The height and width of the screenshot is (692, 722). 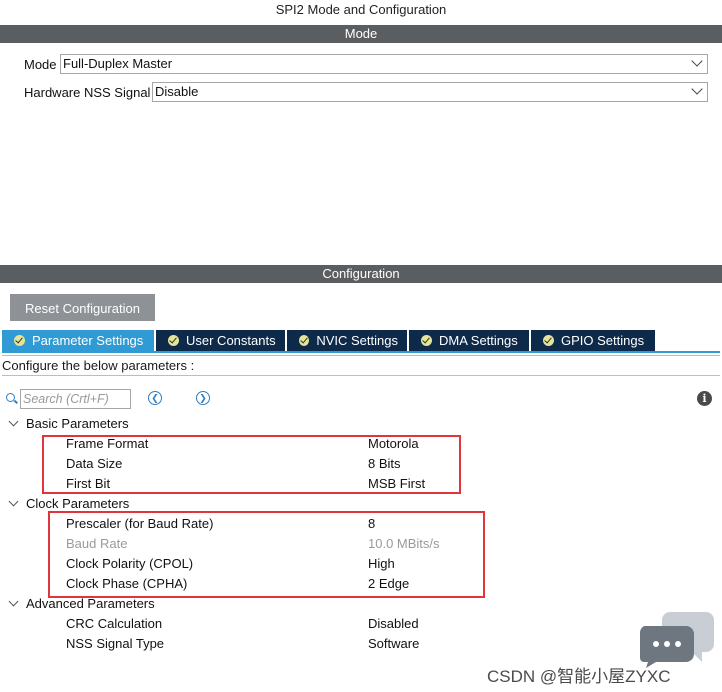 What do you see at coordinates (78, 340) in the screenshot?
I see `tab-parameter-settings: Parameter Settings` at bounding box center [78, 340].